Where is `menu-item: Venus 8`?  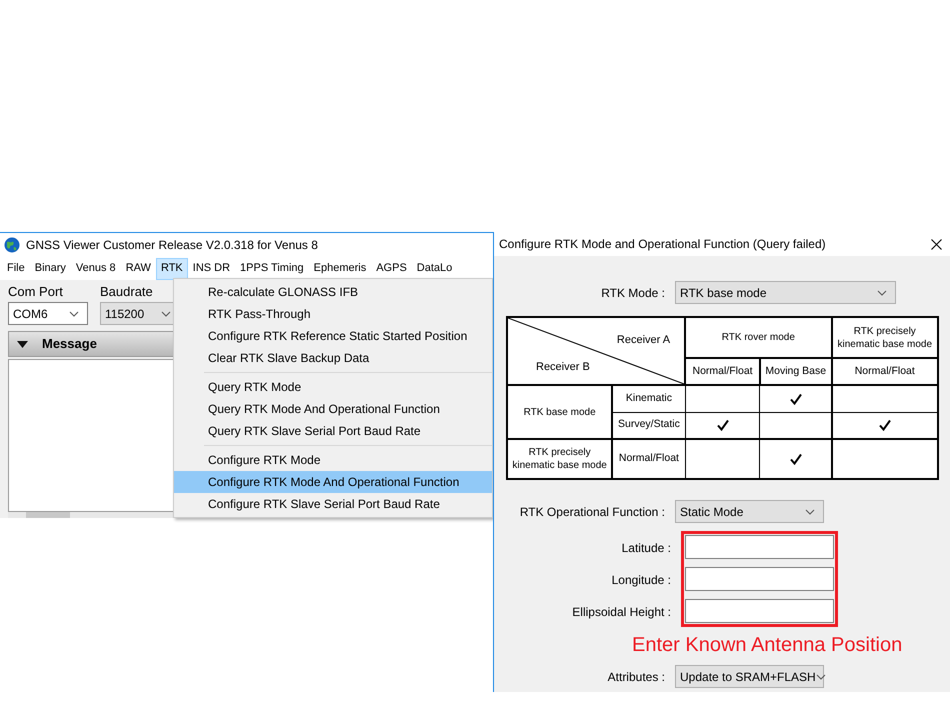
menu-item: Venus 8 is located at coordinates (95, 269).